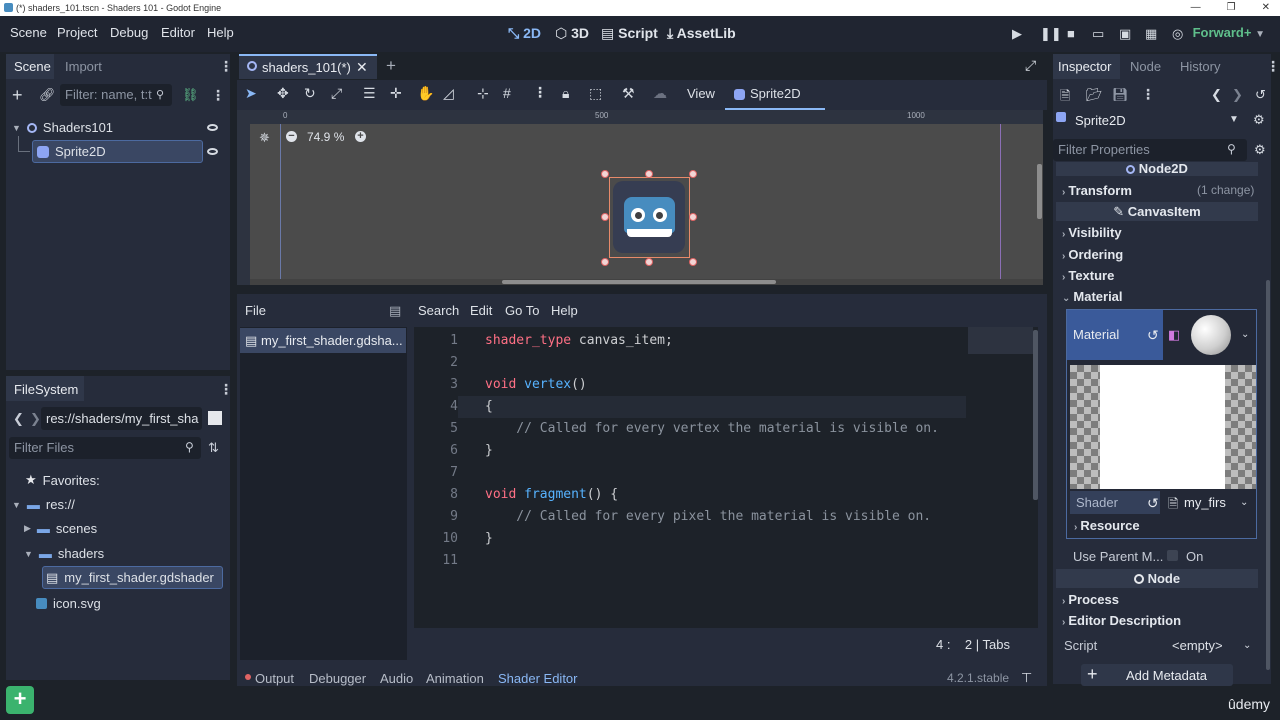 This screenshot has height=720, width=1280. I want to click on ruler-tool-icon: ◿, so click(448, 93).